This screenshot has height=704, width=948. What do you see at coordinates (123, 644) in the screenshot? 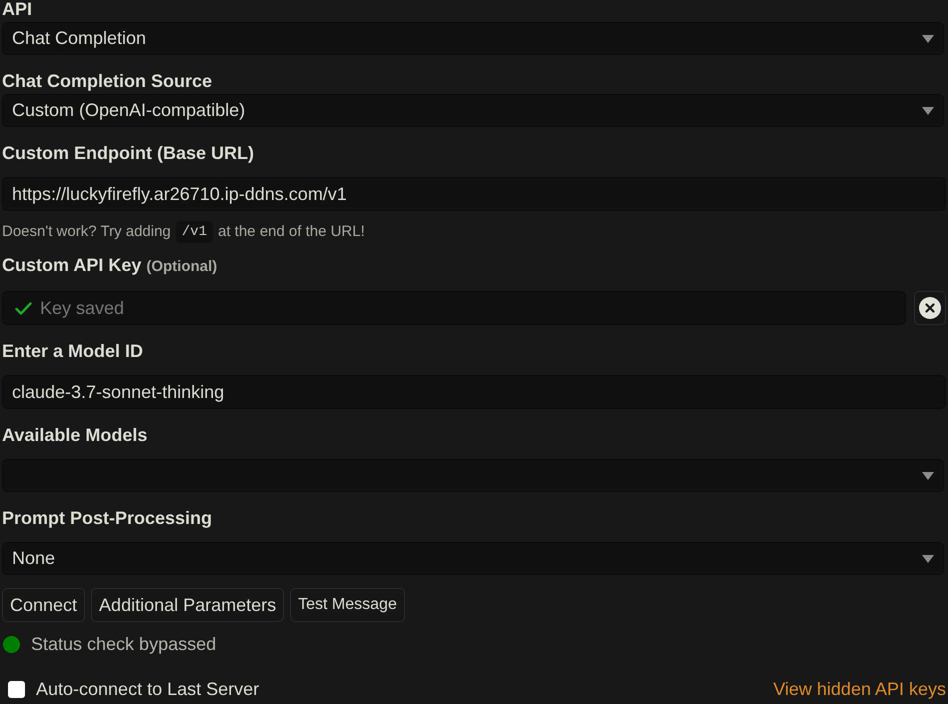
I see `status-text: Status check bypassed` at bounding box center [123, 644].